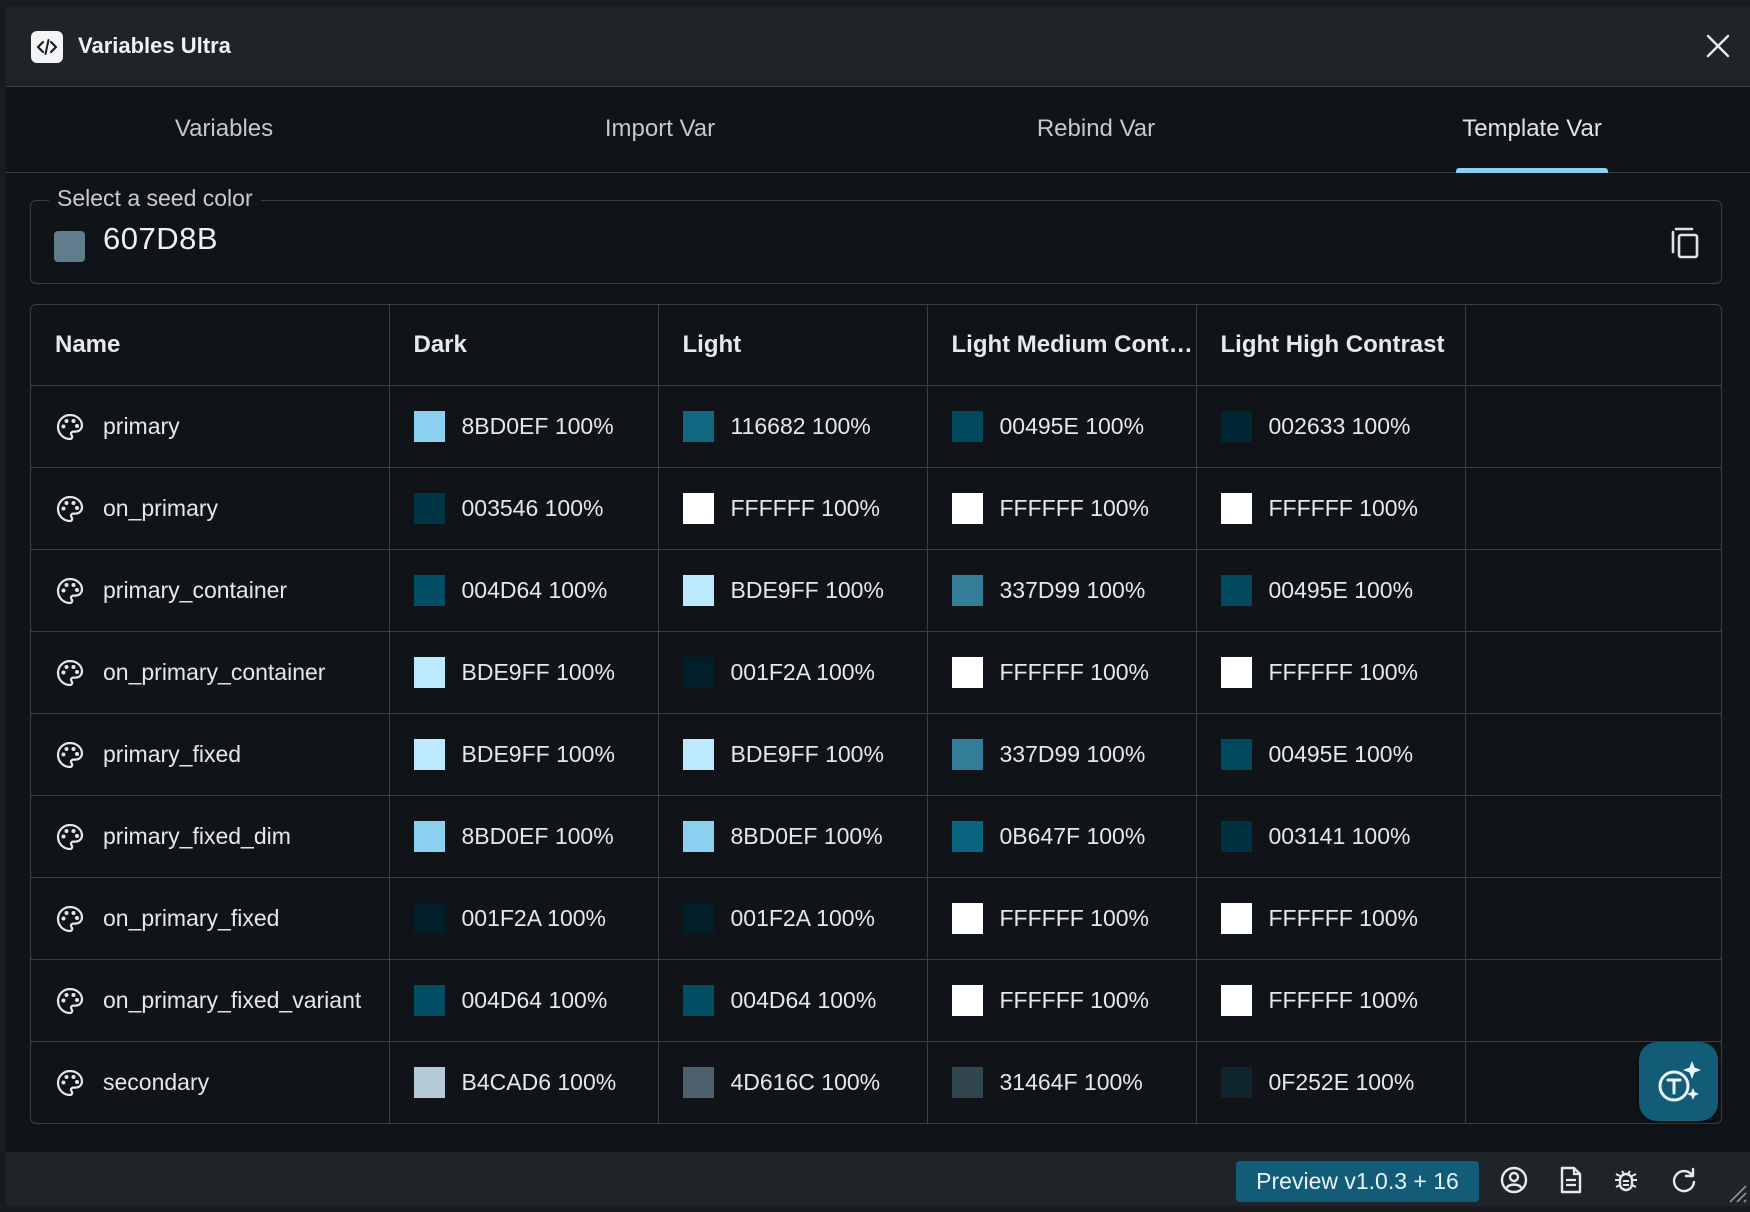 The image size is (1750, 1212). What do you see at coordinates (1071, 1082) in the screenshot?
I see `color-value: 31464F 100%` at bounding box center [1071, 1082].